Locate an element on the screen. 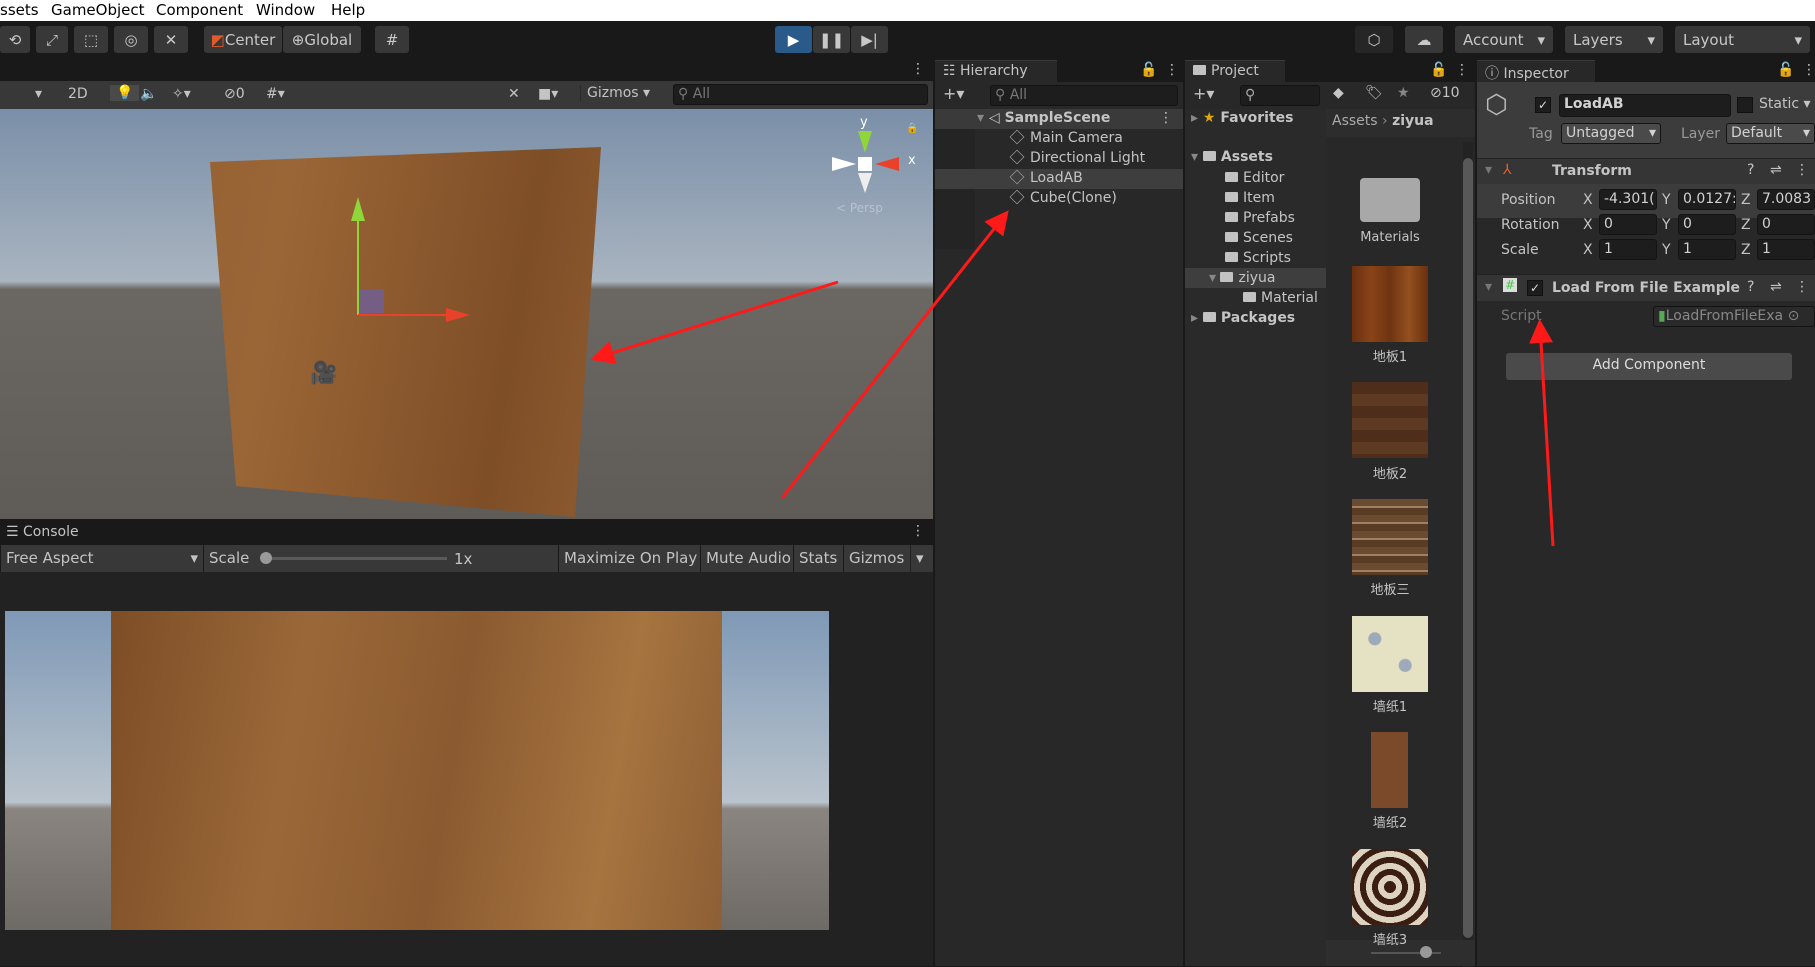 The width and height of the screenshot is (1815, 967). tag-dropdown: Untagged ▾ is located at coordinates (1611, 133).